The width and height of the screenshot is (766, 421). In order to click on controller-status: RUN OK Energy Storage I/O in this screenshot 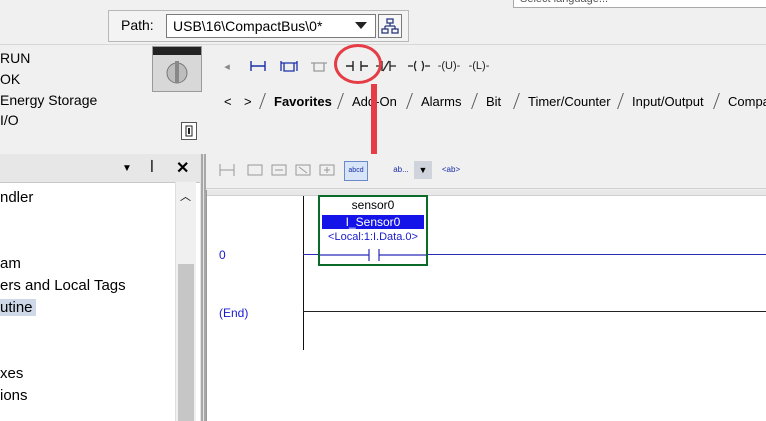, I will do `click(103, 98)`.